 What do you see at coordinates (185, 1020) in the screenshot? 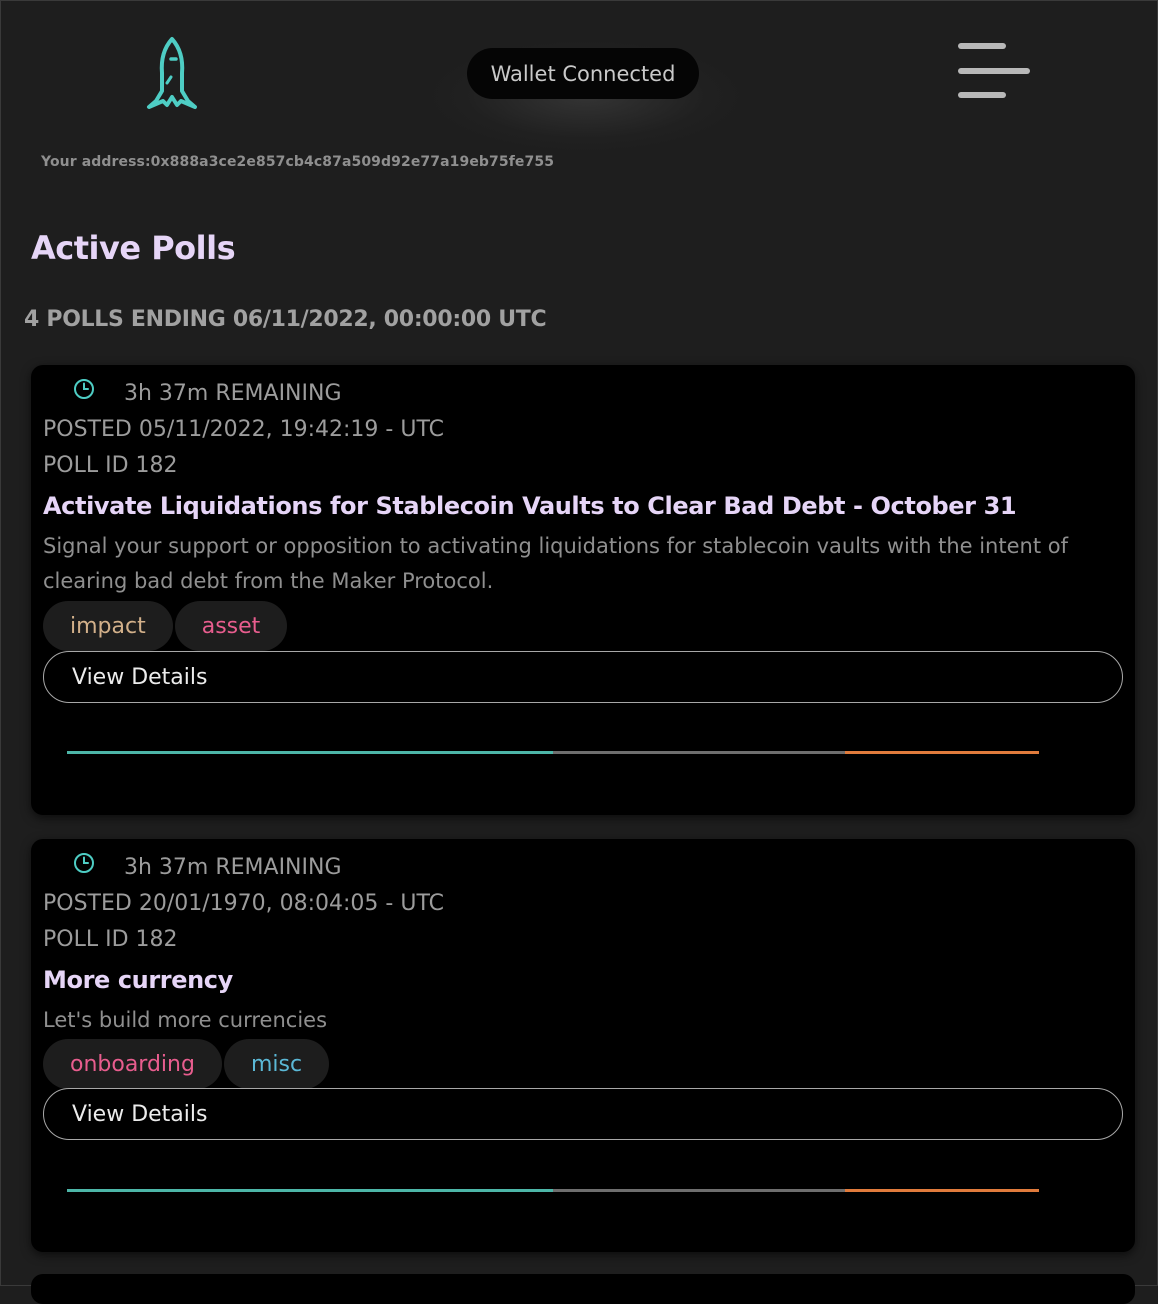
I see `poll-description: Let's build more currencies` at bounding box center [185, 1020].